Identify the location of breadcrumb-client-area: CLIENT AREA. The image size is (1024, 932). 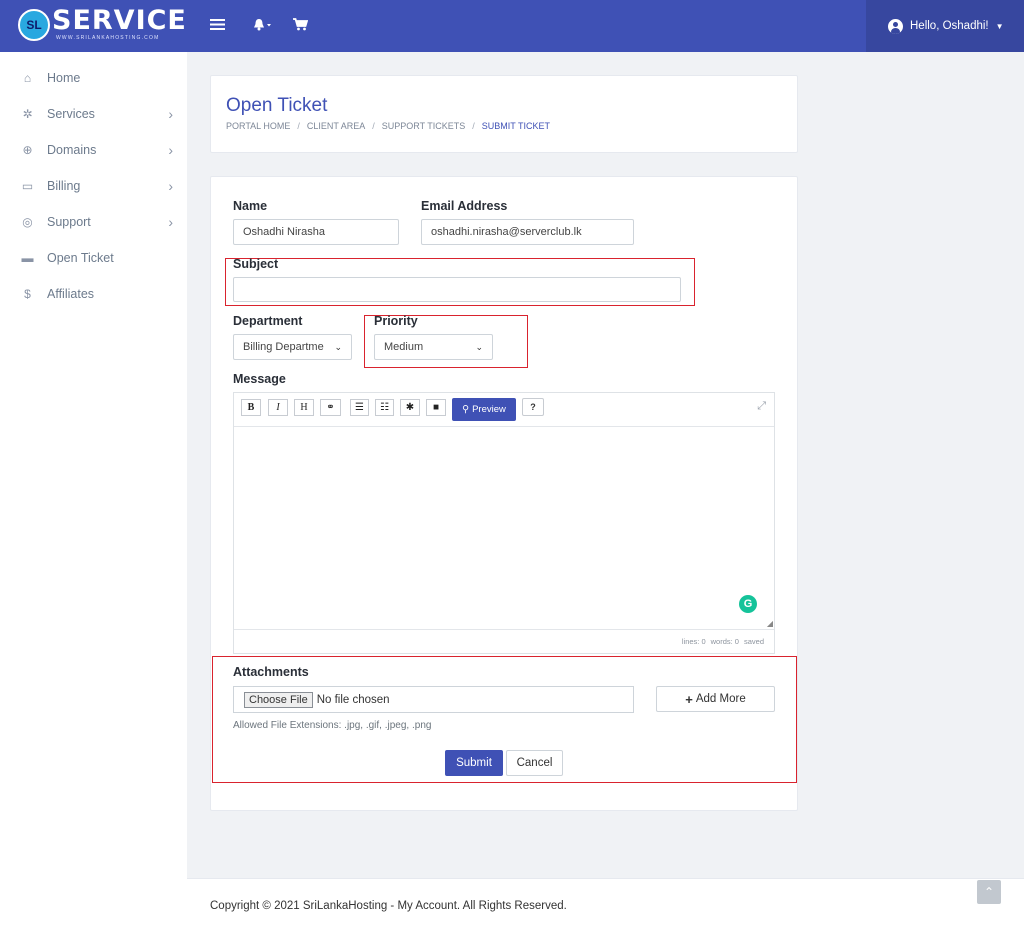
(336, 126).